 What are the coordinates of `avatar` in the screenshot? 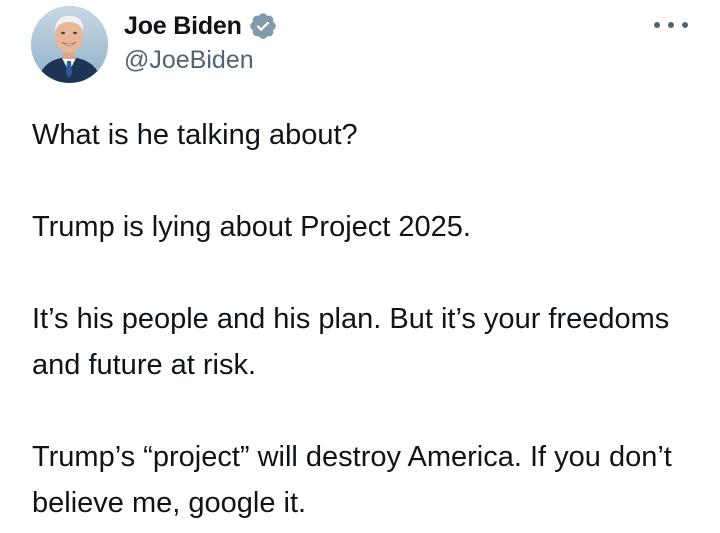 It's located at (69, 44).